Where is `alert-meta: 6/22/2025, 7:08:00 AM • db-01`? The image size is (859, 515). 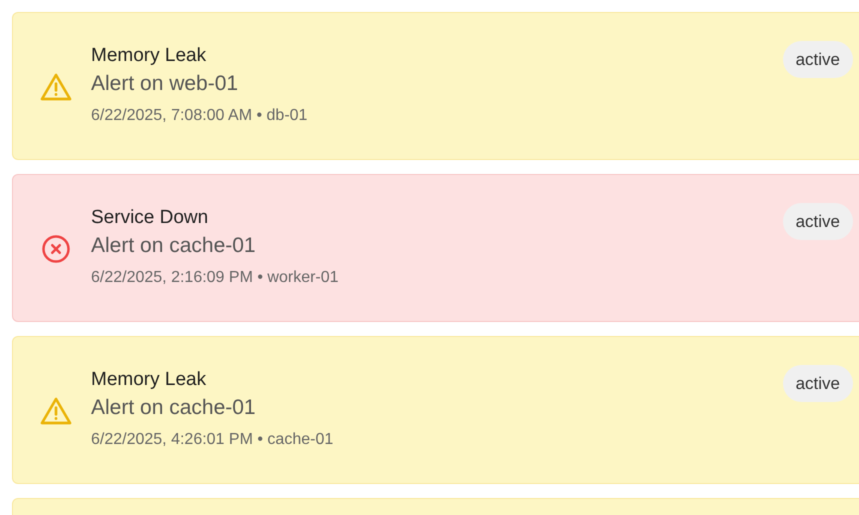
alert-meta: 6/22/2025, 7:08:00 AM • db-01 is located at coordinates (199, 116).